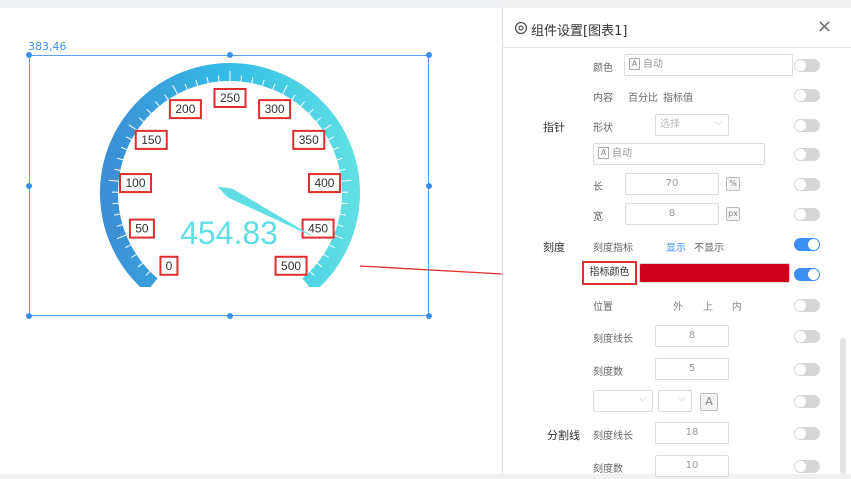  I want to click on divider-section-label: 分割线, so click(563, 435).